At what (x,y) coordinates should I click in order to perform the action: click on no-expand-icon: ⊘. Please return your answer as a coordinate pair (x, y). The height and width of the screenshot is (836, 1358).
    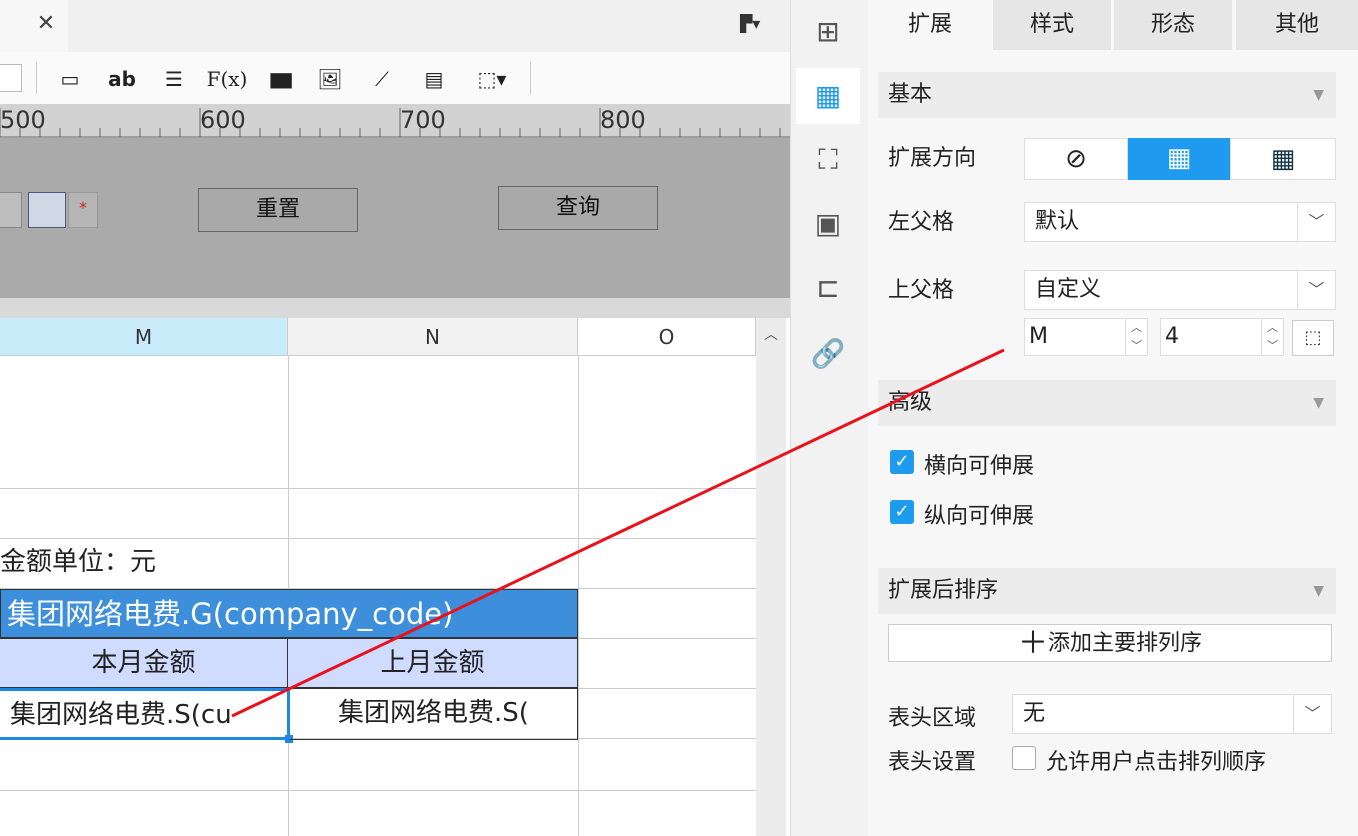
    Looking at the image, I should click on (1076, 159).